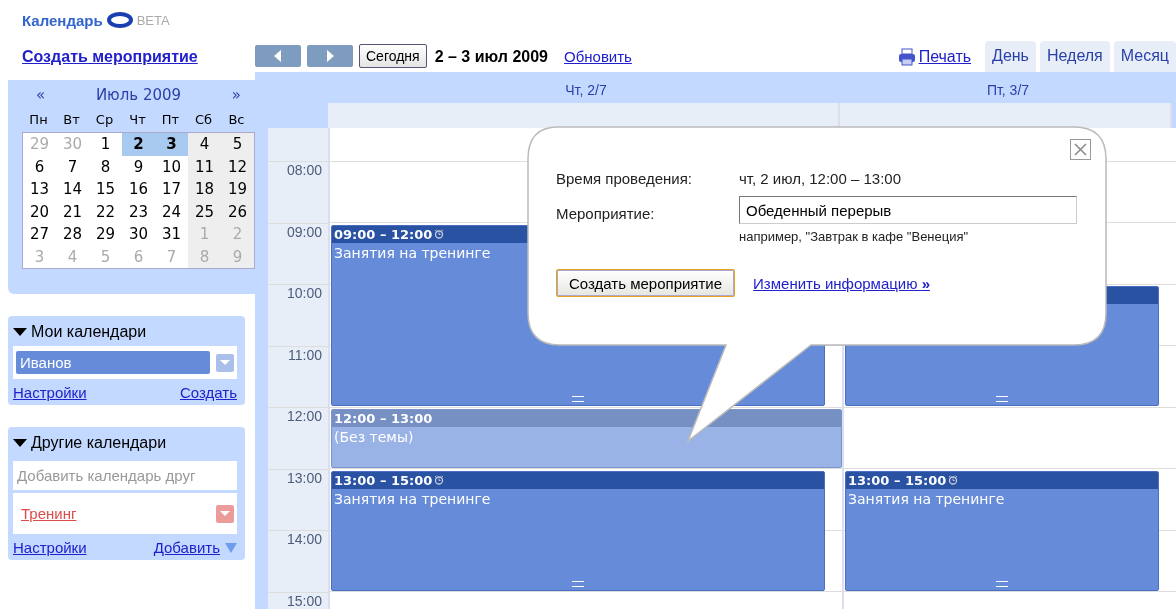 This screenshot has width=1176, height=609. I want to click on printer-icon, so click(906, 57).